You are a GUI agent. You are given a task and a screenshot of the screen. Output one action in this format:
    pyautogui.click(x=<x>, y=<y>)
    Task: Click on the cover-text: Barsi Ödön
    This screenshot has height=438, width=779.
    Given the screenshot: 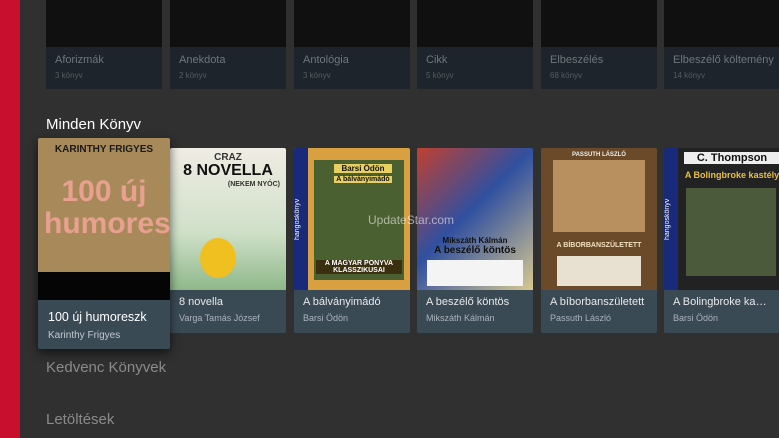 What is the action you would take?
    pyautogui.click(x=363, y=168)
    